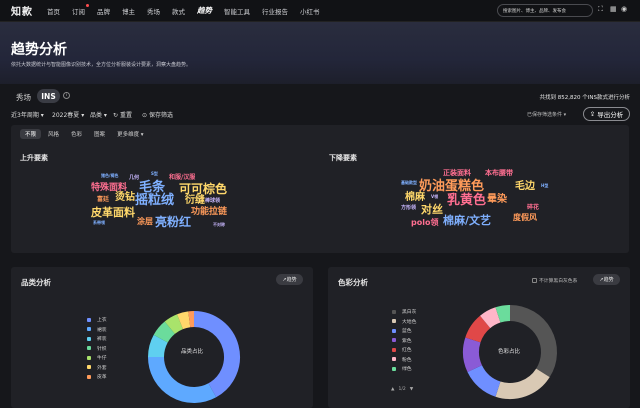 This screenshot has height=408, width=640. What do you see at coordinates (122, 114) in the screenshot?
I see `reset-button: ↻ 重置` at bounding box center [122, 114].